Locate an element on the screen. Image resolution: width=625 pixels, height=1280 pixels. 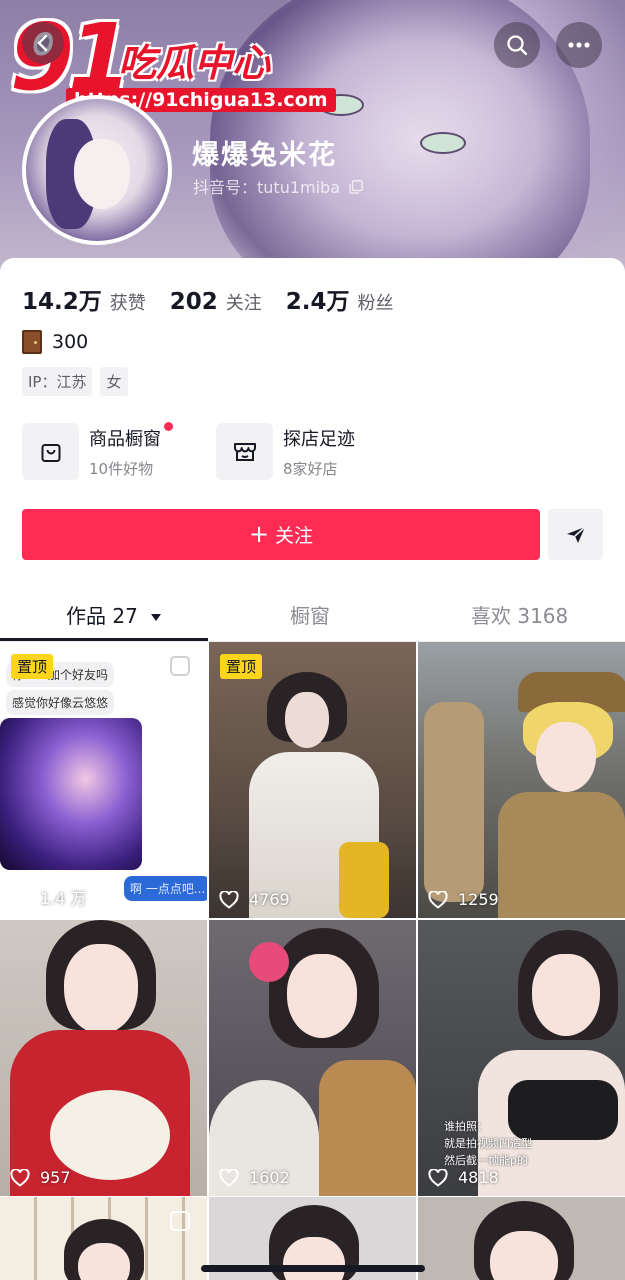
video-caption-line: 然后截一帧能p的 is located at coordinates (486, 1160).